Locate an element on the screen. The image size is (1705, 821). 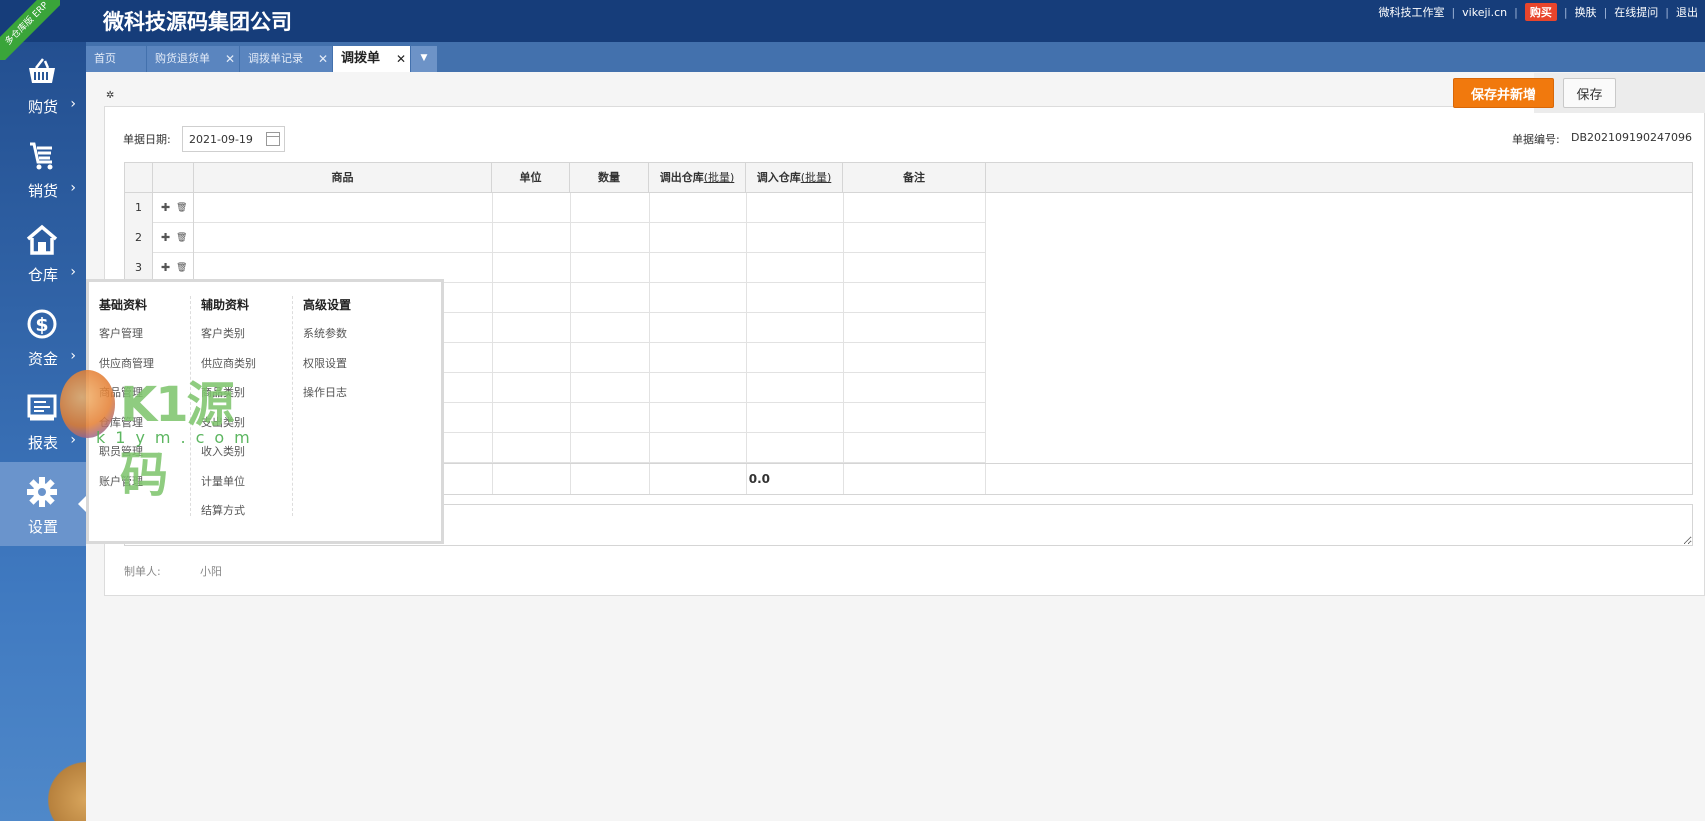
chevron-down-icon: ▼ is located at coordinates (424, 59).